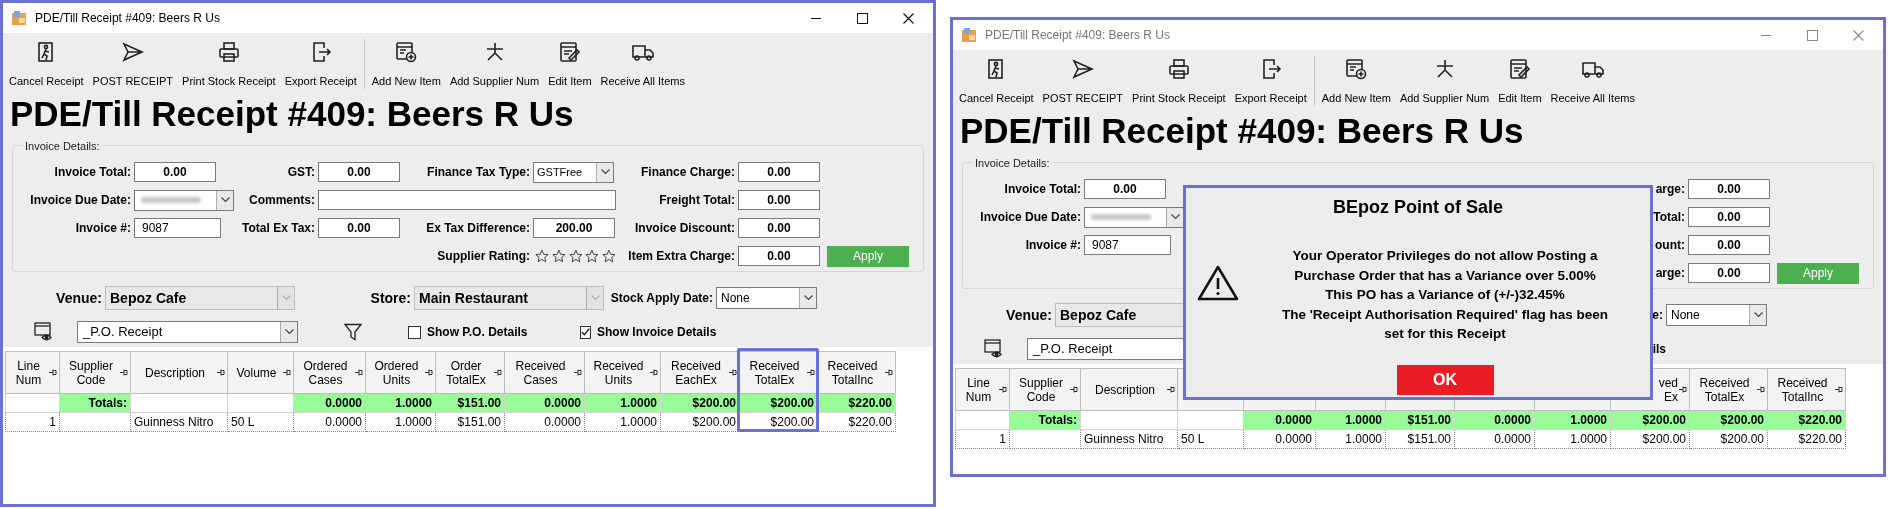 Image resolution: width=1888 pixels, height=509 pixels. I want to click on ok-button: OK, so click(1445, 379).